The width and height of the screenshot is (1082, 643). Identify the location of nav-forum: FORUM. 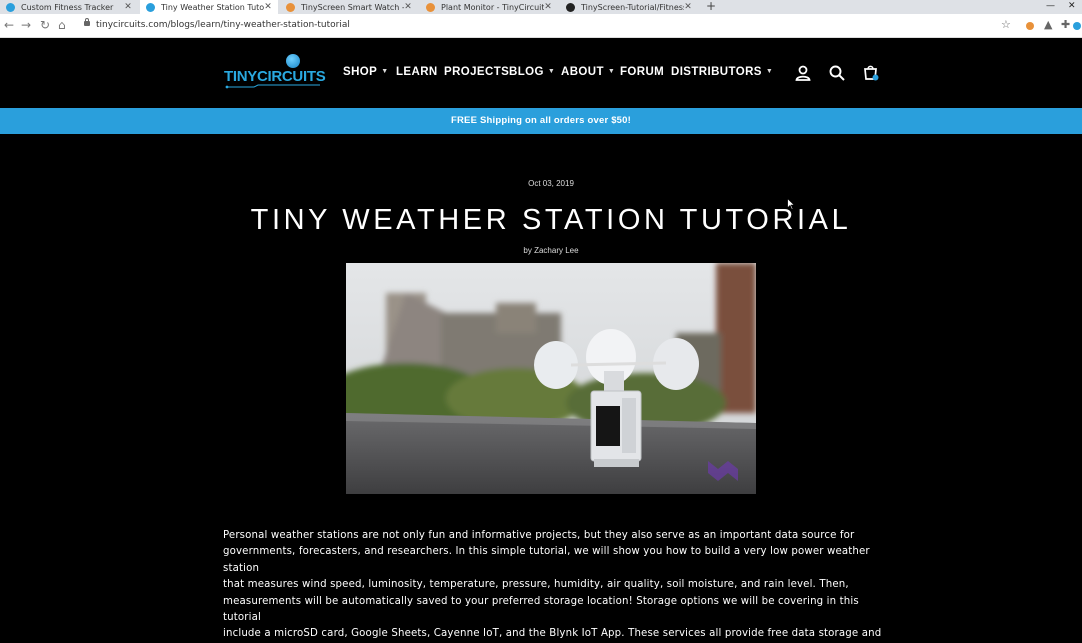
(642, 72).